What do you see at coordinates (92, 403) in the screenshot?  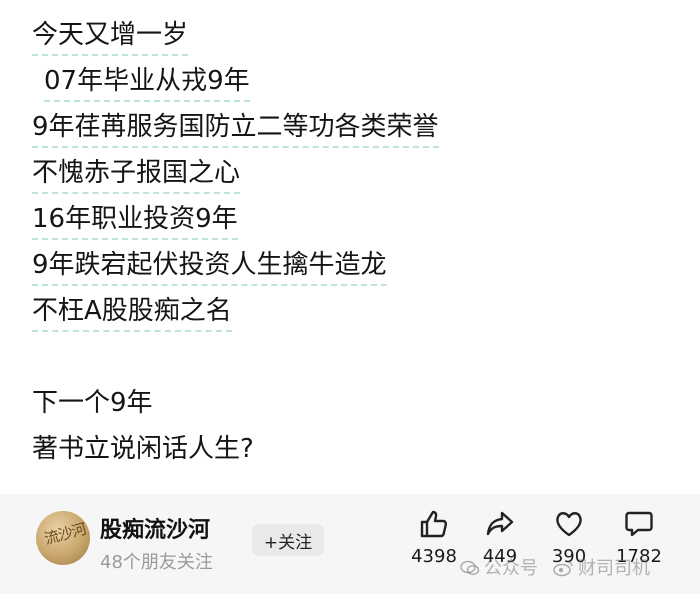 I see `post-line: 下一个9年` at bounding box center [92, 403].